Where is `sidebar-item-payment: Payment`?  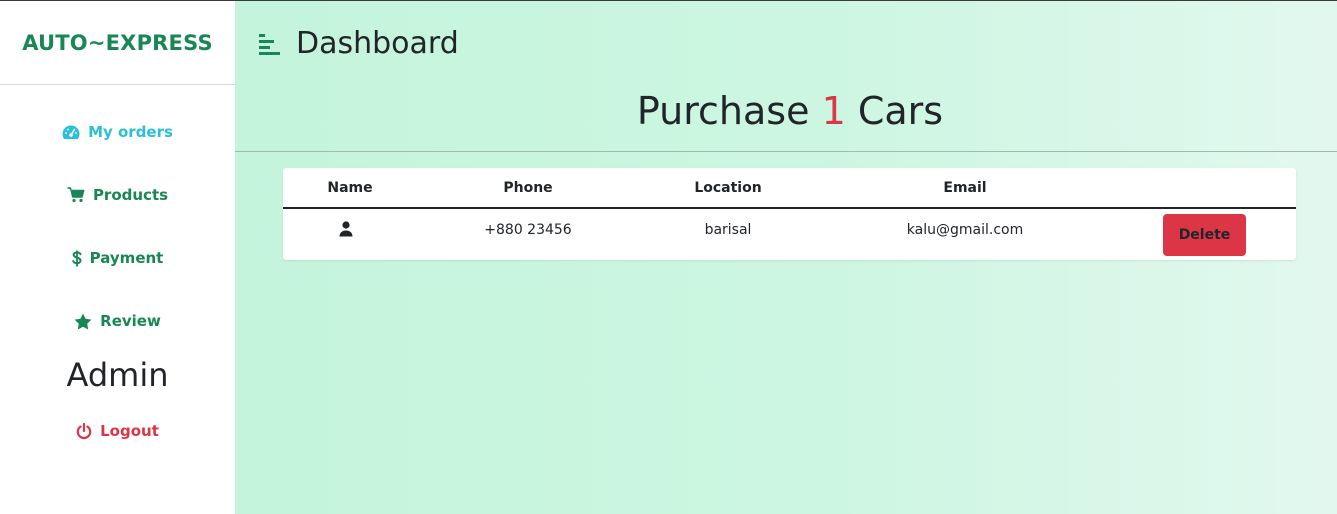 sidebar-item-payment: Payment is located at coordinates (117, 258).